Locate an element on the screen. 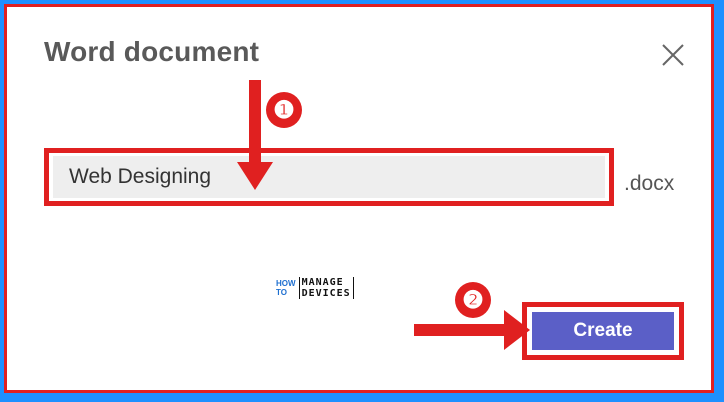  dialog-title: Word document is located at coordinates (152, 51).